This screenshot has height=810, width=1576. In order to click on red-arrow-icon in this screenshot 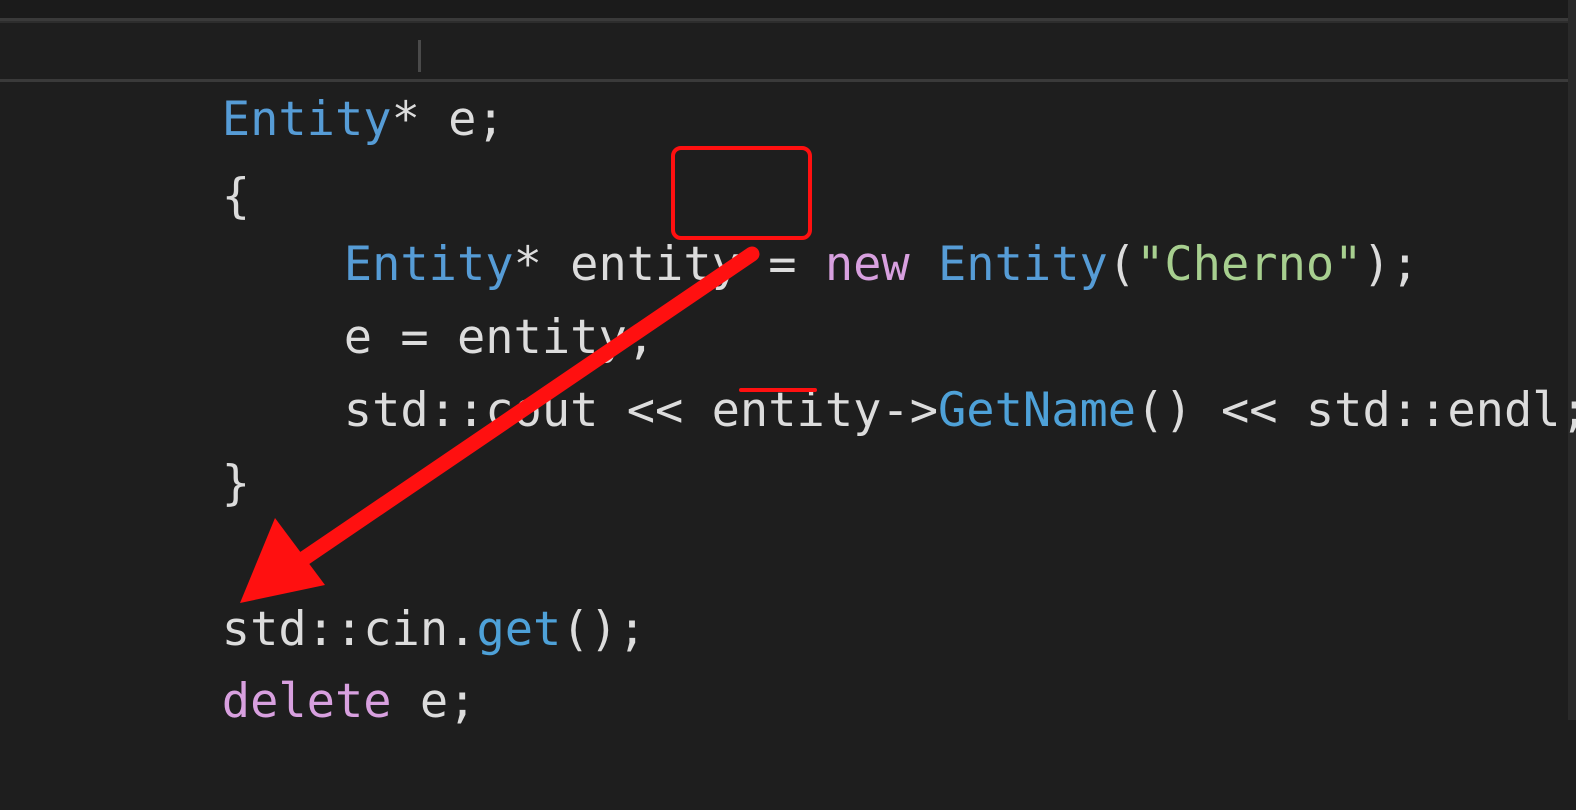, I will do `click(500, 424)`.